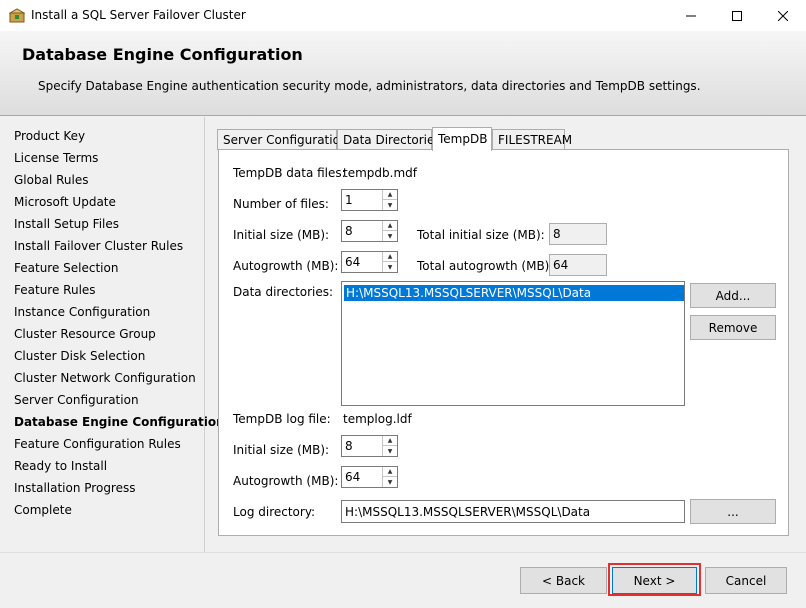  What do you see at coordinates (66, 224) in the screenshot?
I see `nav-item-install-setup-files: Install Setup Files` at bounding box center [66, 224].